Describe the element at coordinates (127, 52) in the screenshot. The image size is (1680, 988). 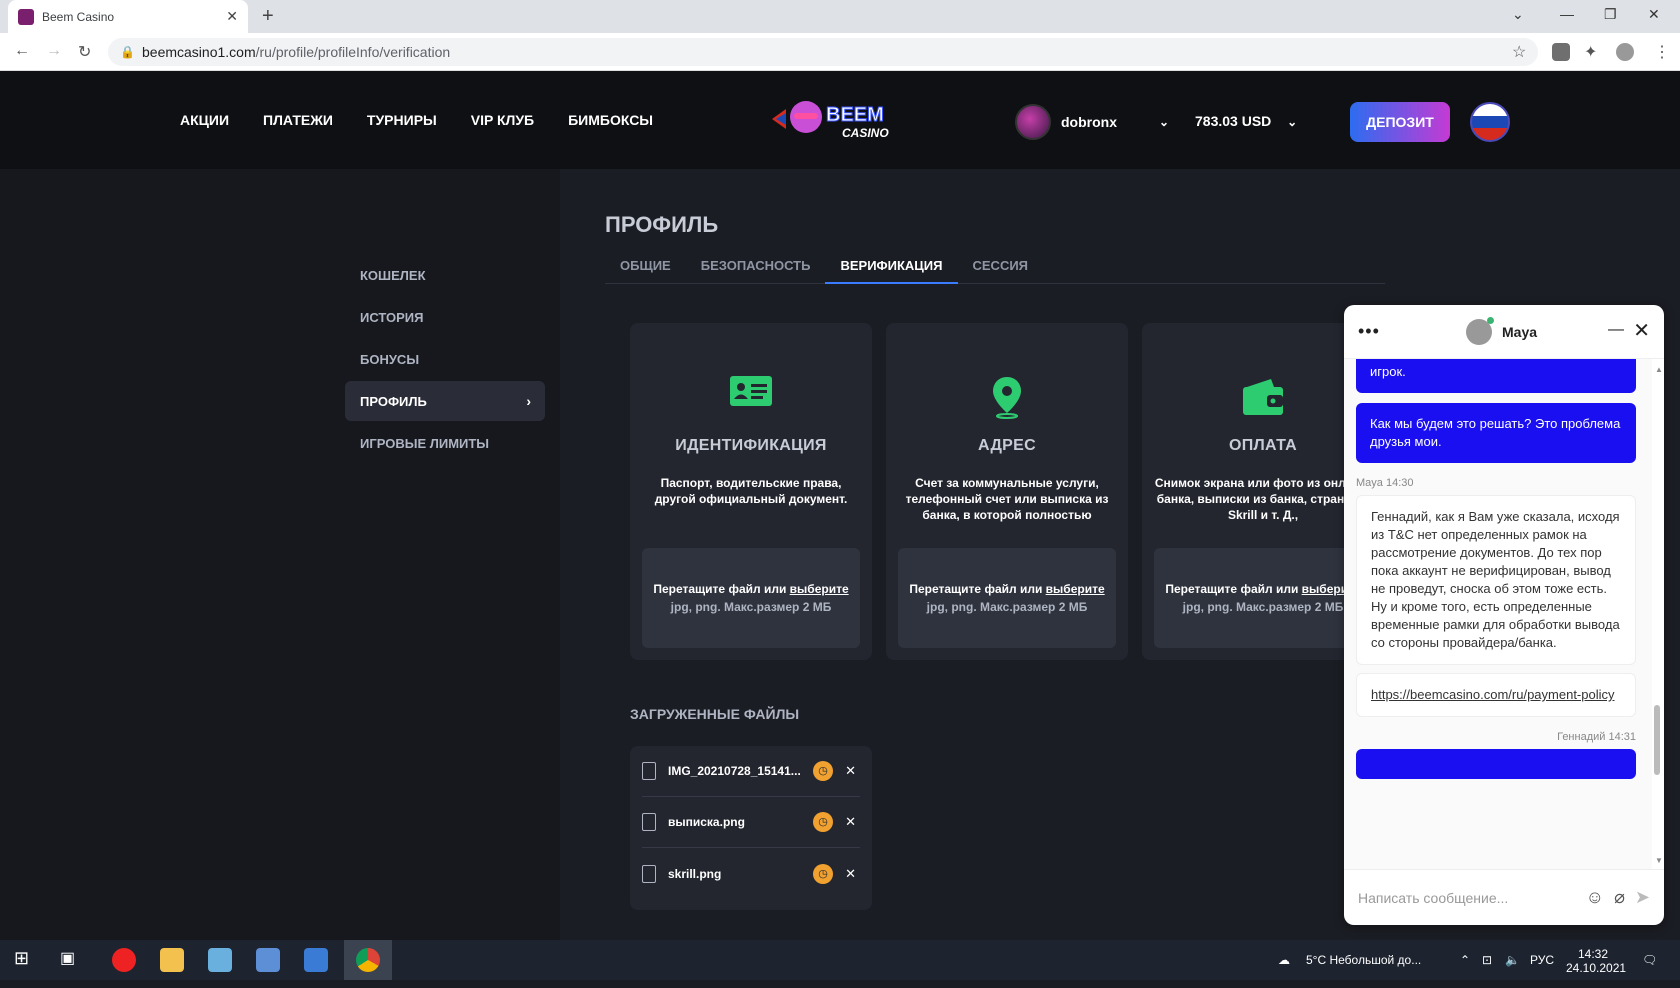
I see `lock-icon: 🔒` at that location.